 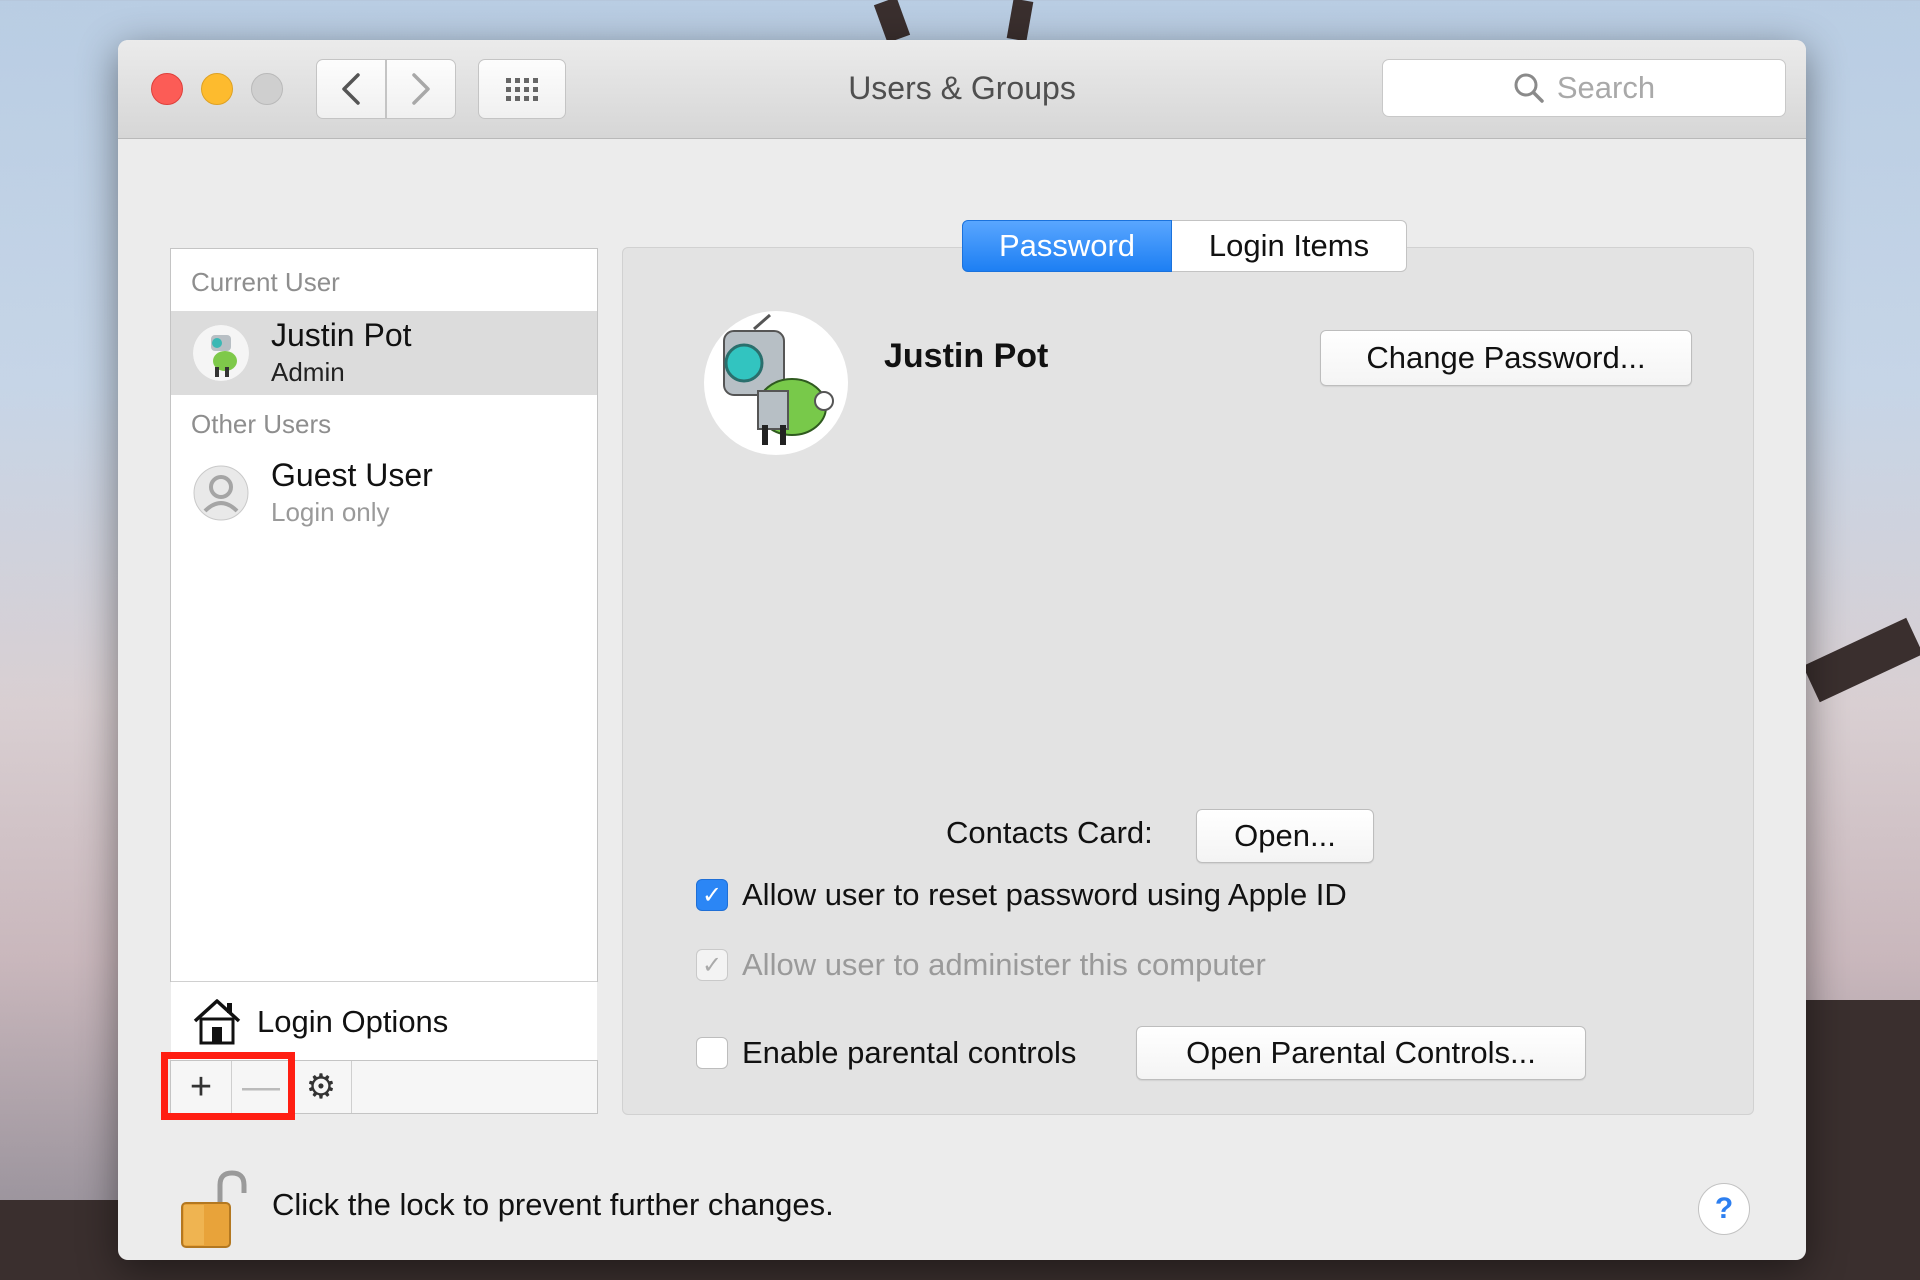 I want to click on house-icon, so click(x=217, y=1022).